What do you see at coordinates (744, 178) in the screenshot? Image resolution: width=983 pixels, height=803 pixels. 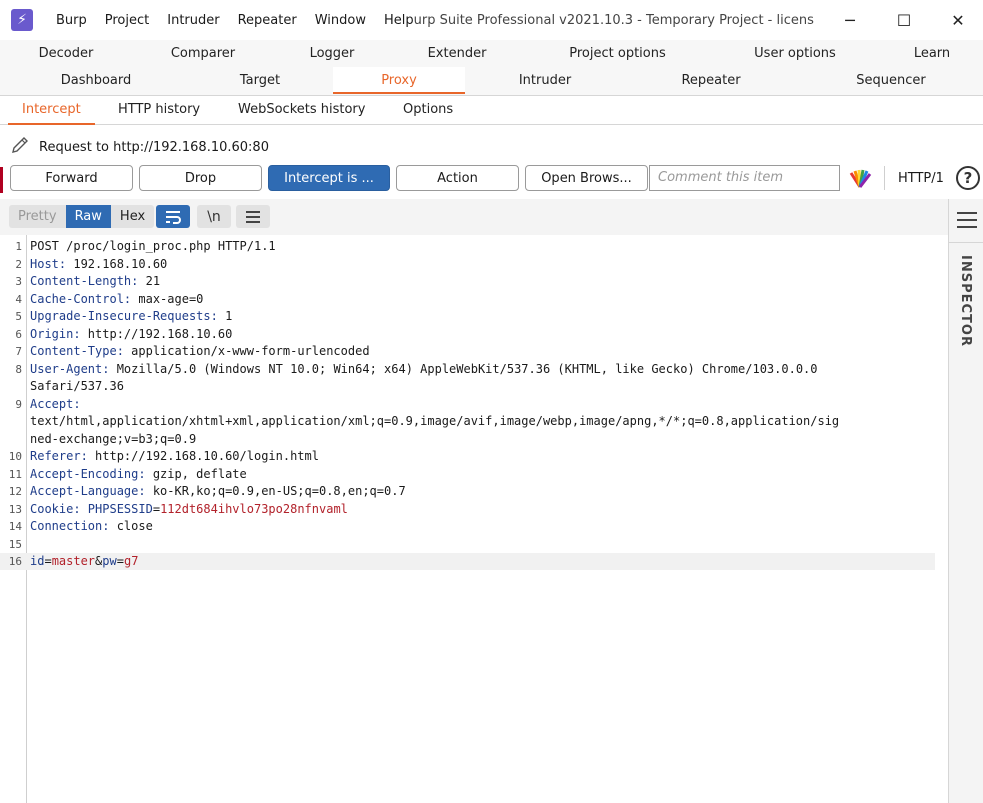 I see `comment-input: Comment this item` at bounding box center [744, 178].